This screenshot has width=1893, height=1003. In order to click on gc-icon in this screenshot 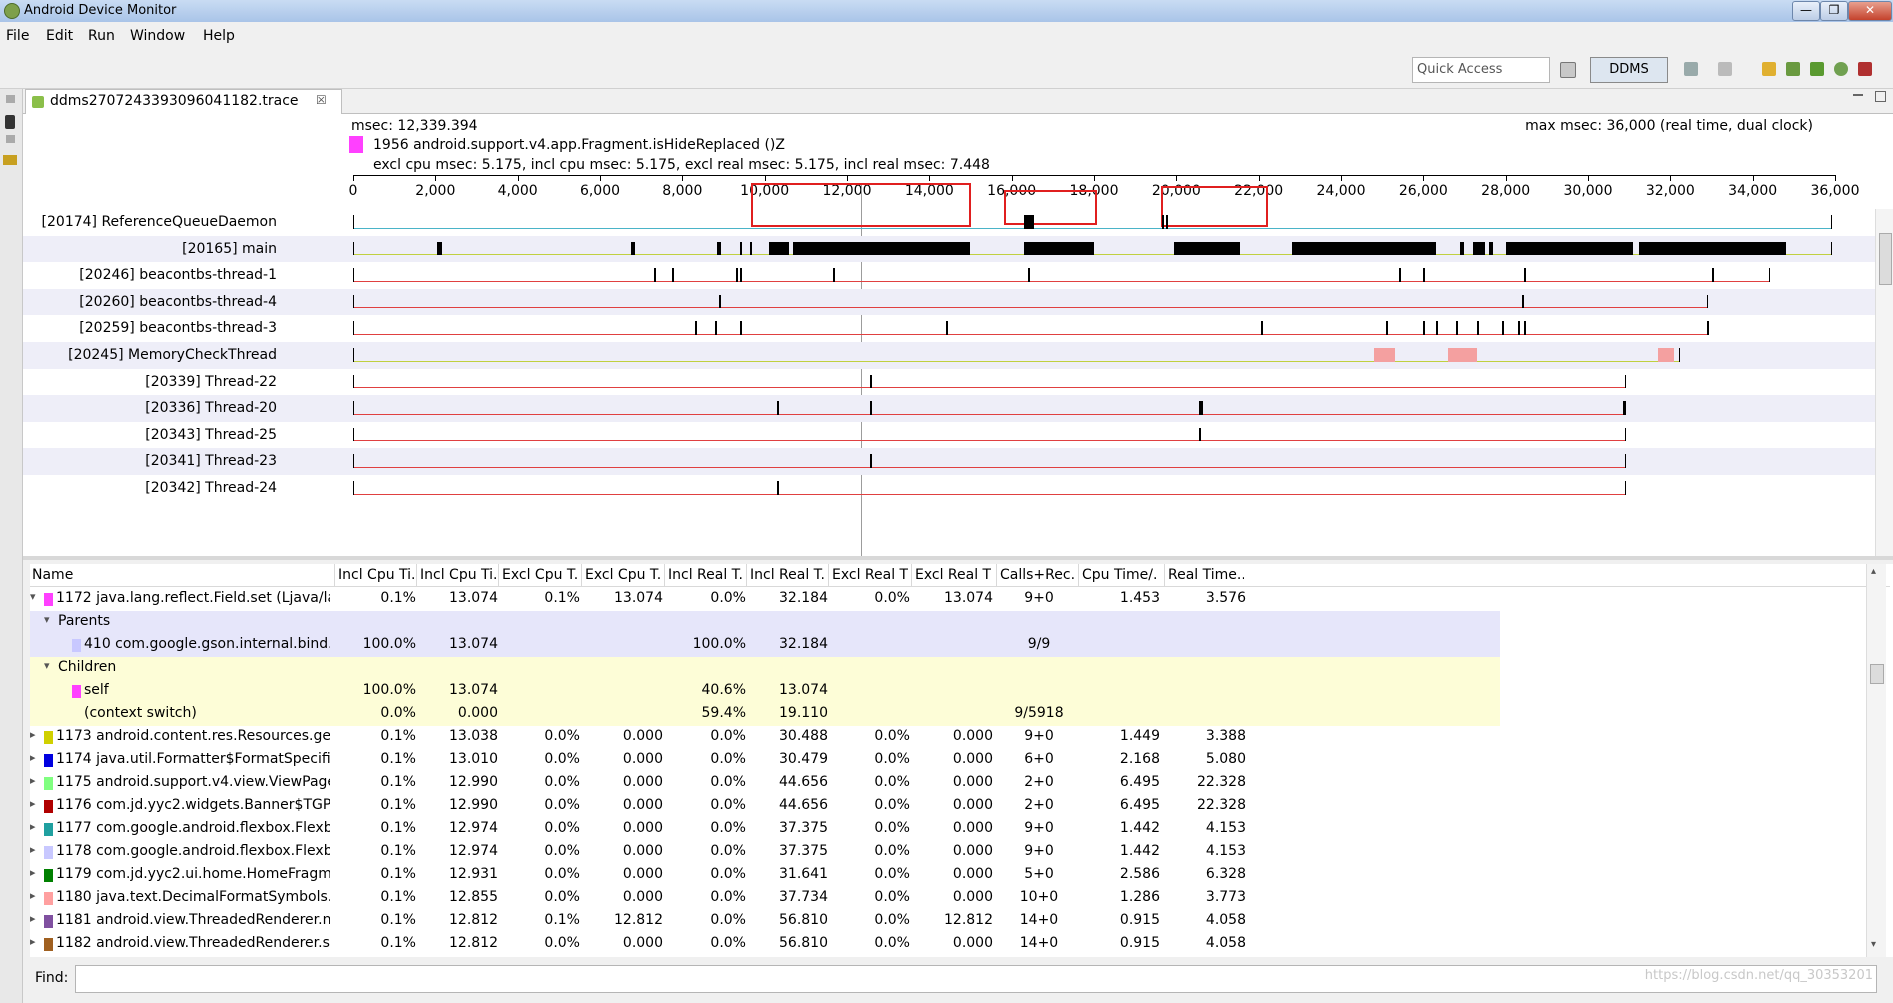, I will do `click(1793, 69)`.